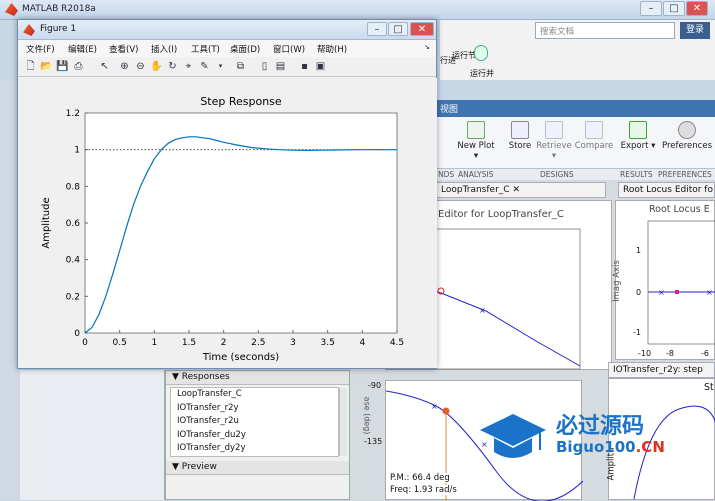 Image resolution: width=715 pixels, height=501 pixels. What do you see at coordinates (449, 110) in the screenshot?
I see `csd-tab-view: 视图` at bounding box center [449, 110].